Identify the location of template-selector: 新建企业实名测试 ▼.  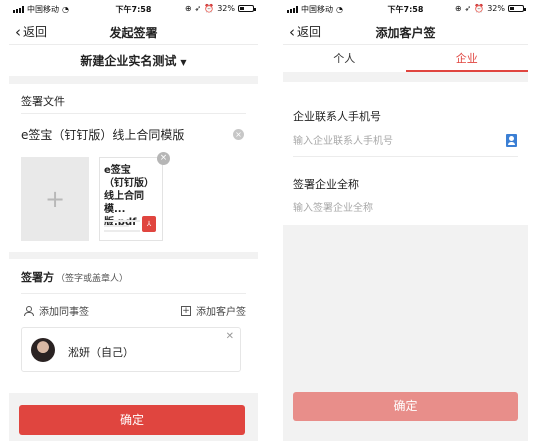
(133, 60).